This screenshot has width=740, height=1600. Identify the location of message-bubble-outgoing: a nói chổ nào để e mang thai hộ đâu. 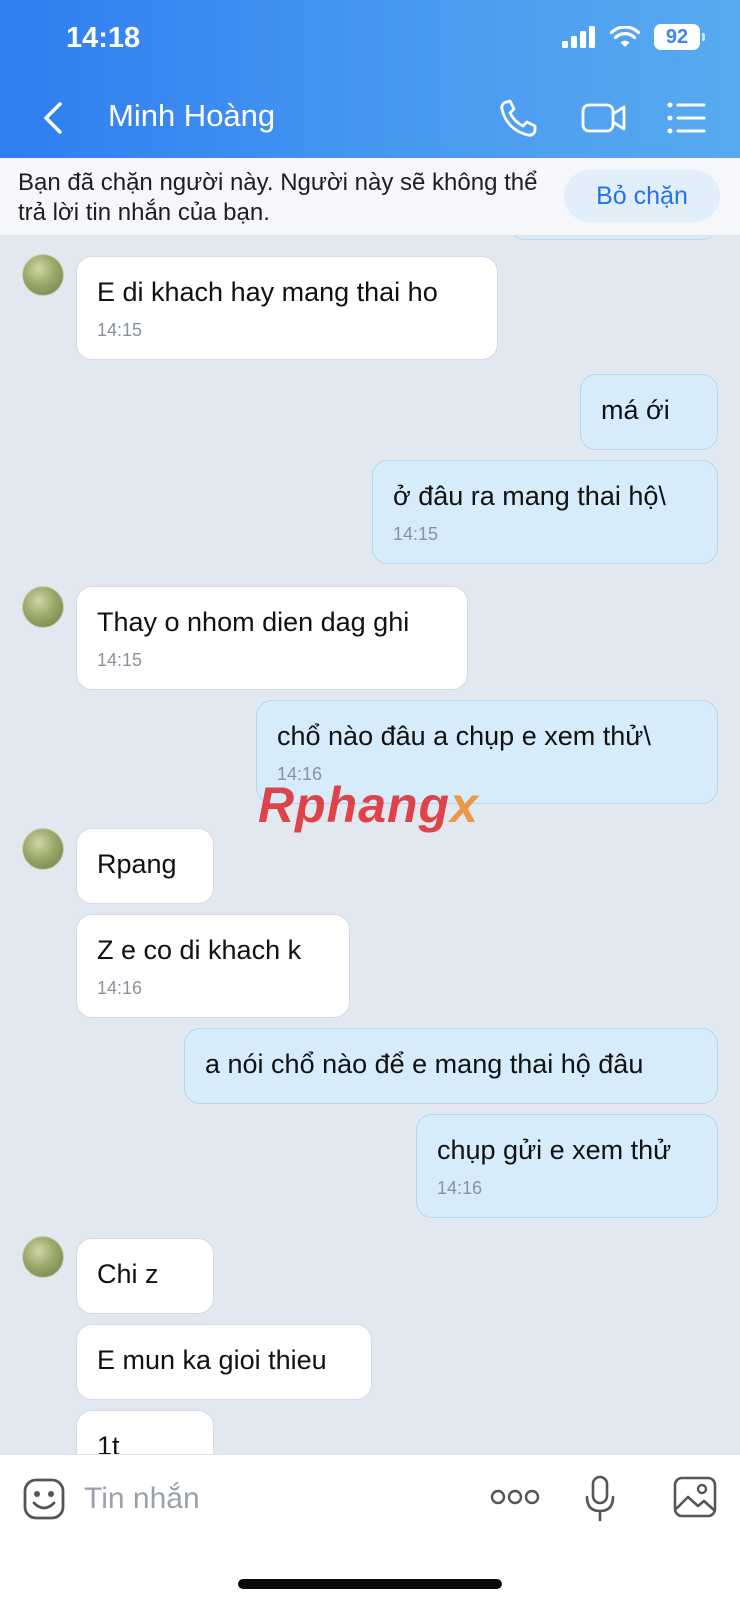
(451, 1066).